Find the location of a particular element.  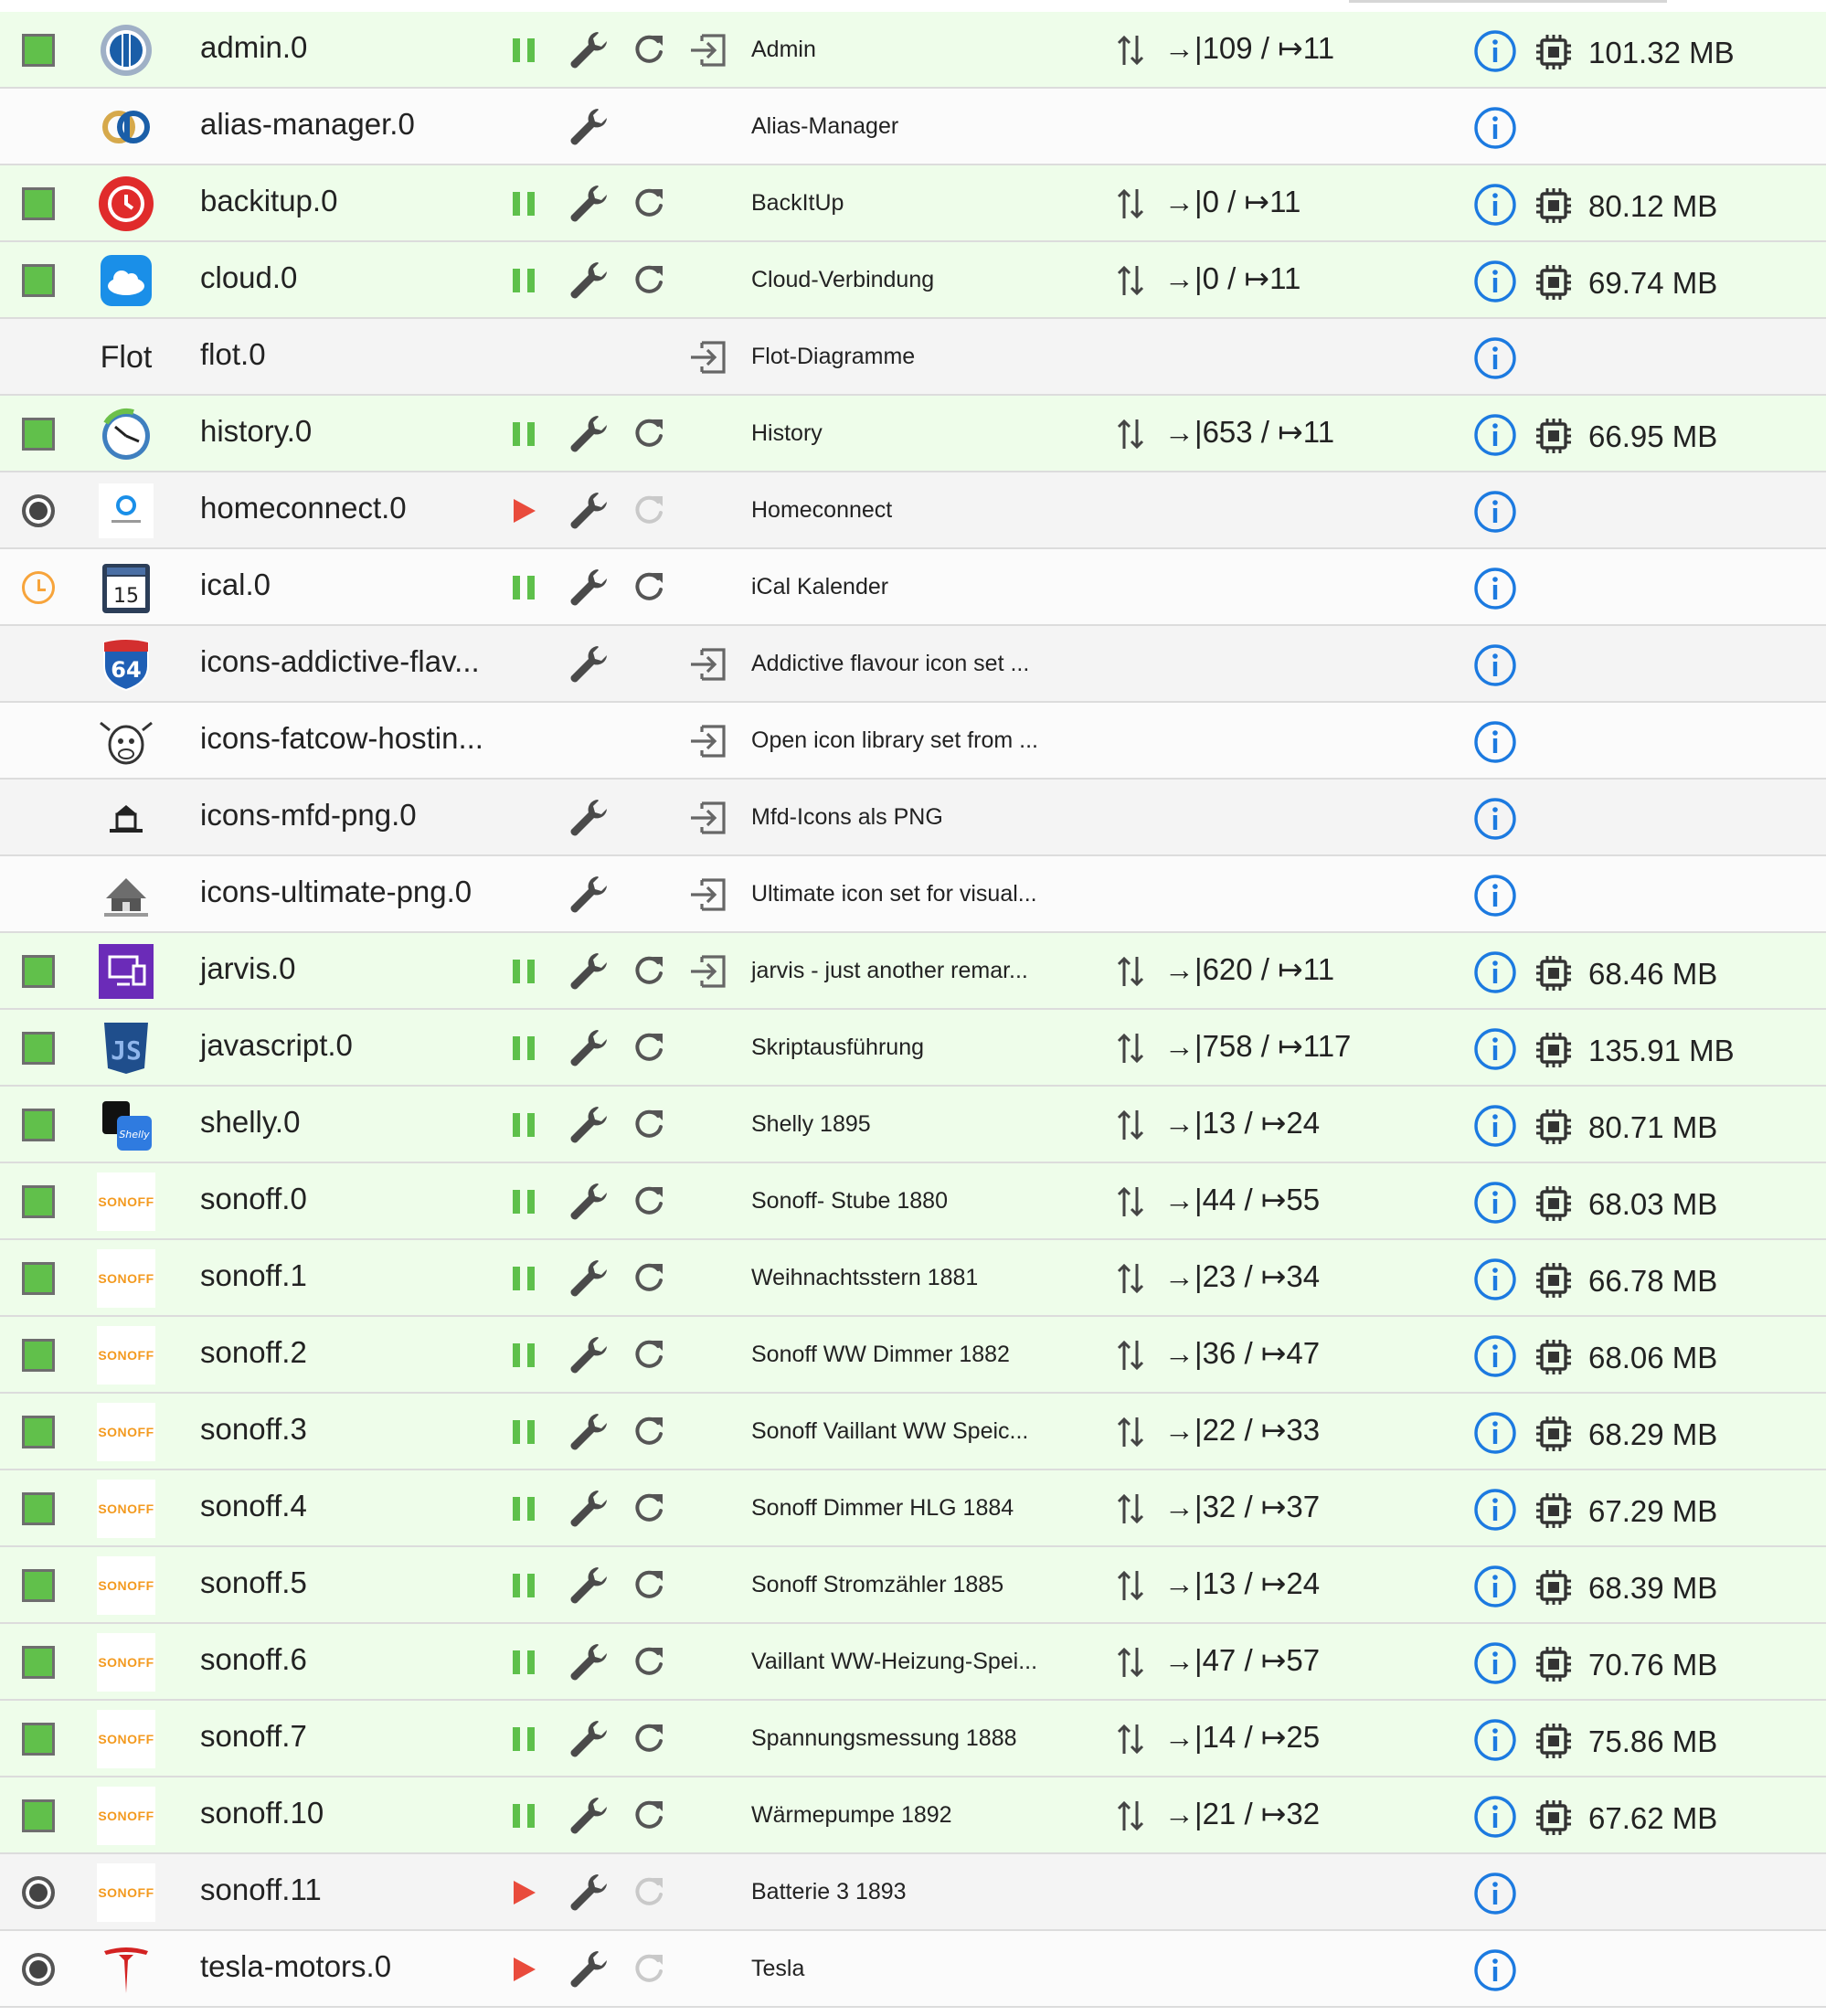

instance-title: Skriptausführung is located at coordinates (838, 1048).